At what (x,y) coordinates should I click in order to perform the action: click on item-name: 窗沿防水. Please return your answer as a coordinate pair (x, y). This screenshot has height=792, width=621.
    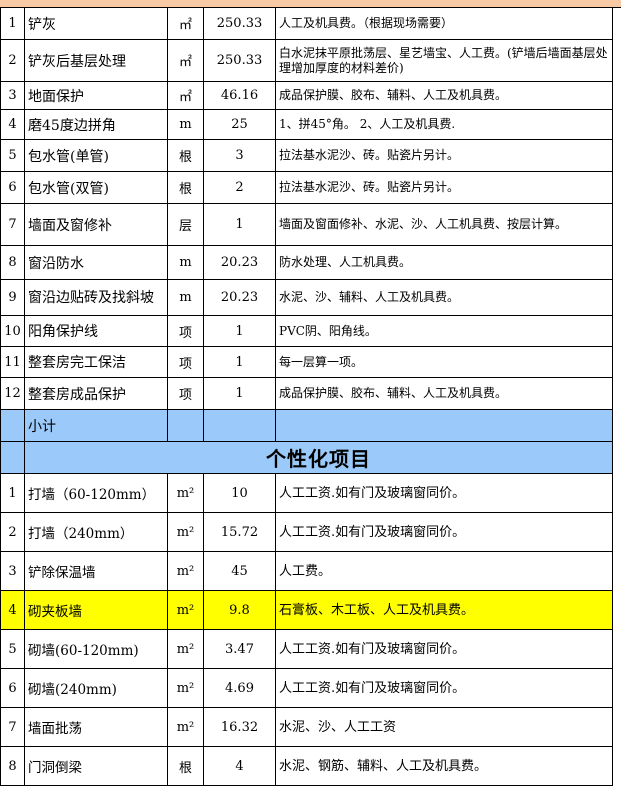
    Looking at the image, I should click on (96, 262).